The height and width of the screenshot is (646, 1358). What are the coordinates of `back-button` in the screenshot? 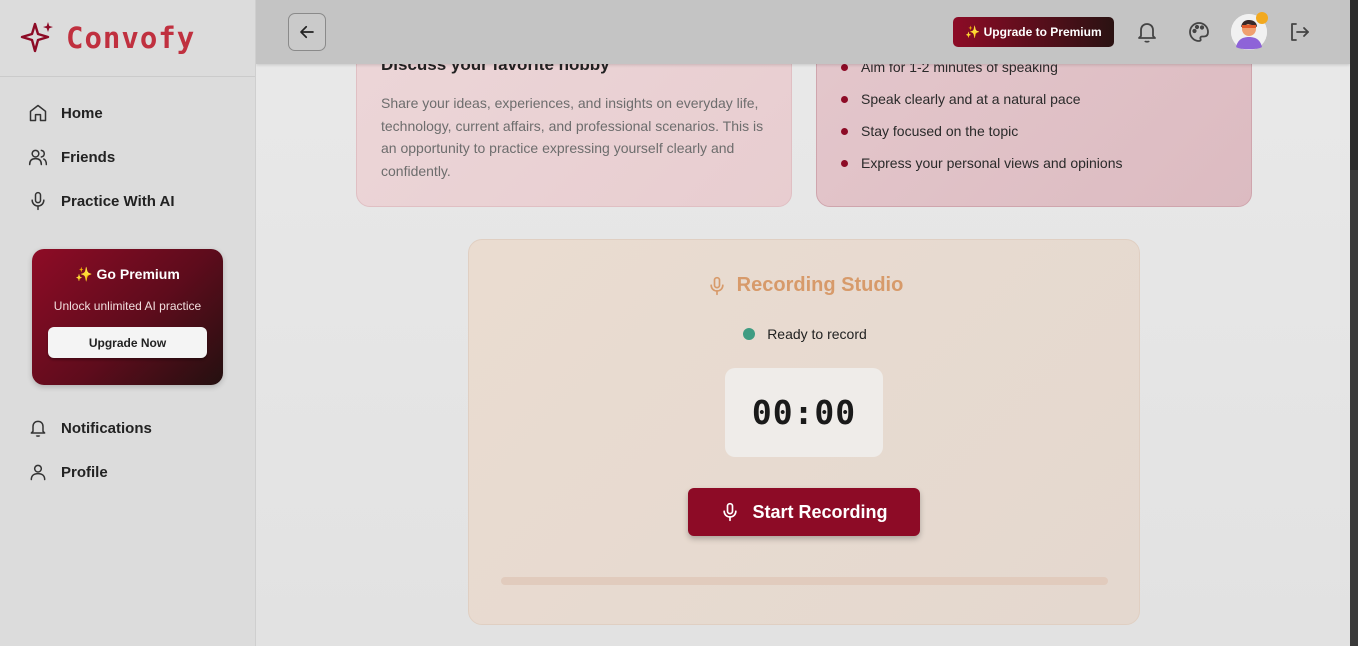 It's located at (307, 32).